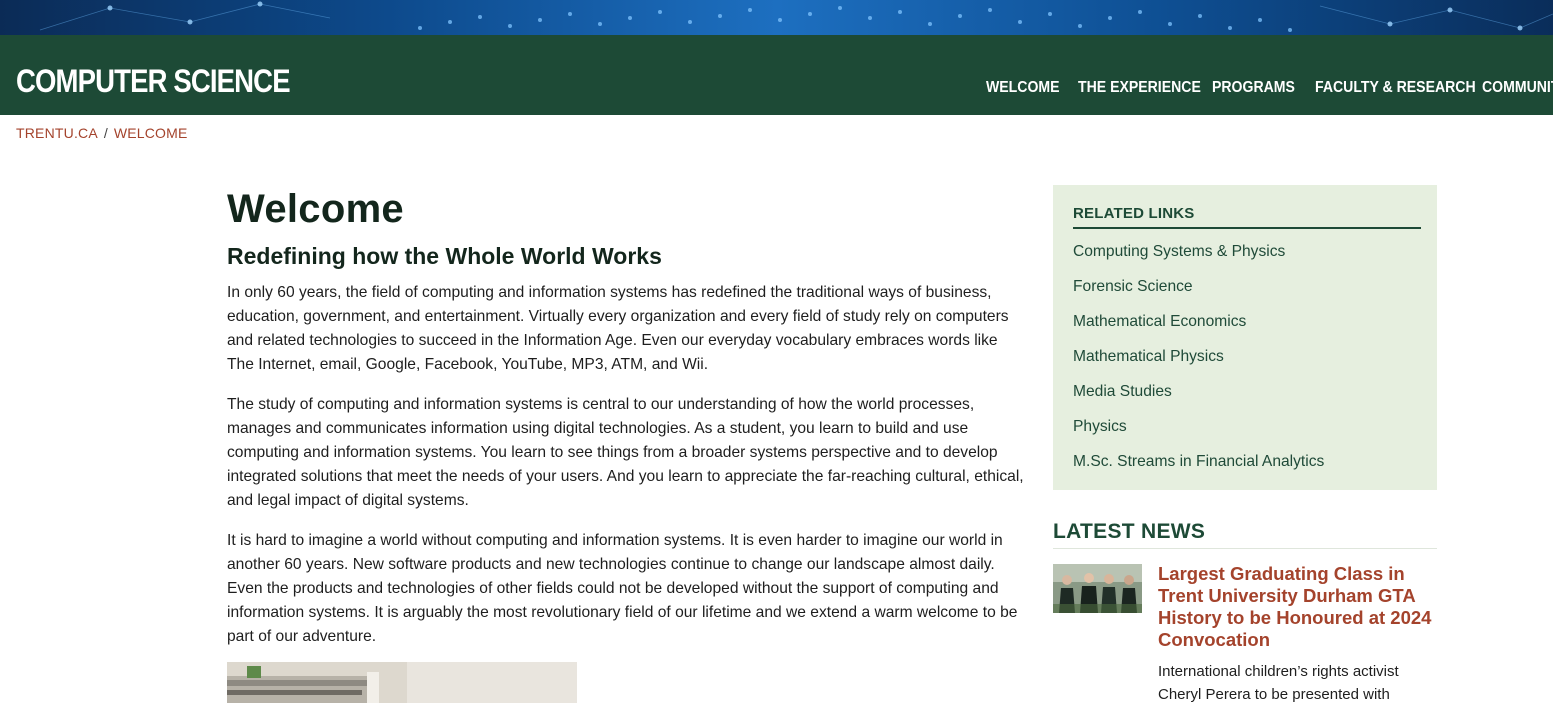 Image resolution: width=1553 pixels, height=703 pixels. What do you see at coordinates (57, 133) in the screenshot?
I see `breadcrumb-home: TRENTU.CA` at bounding box center [57, 133].